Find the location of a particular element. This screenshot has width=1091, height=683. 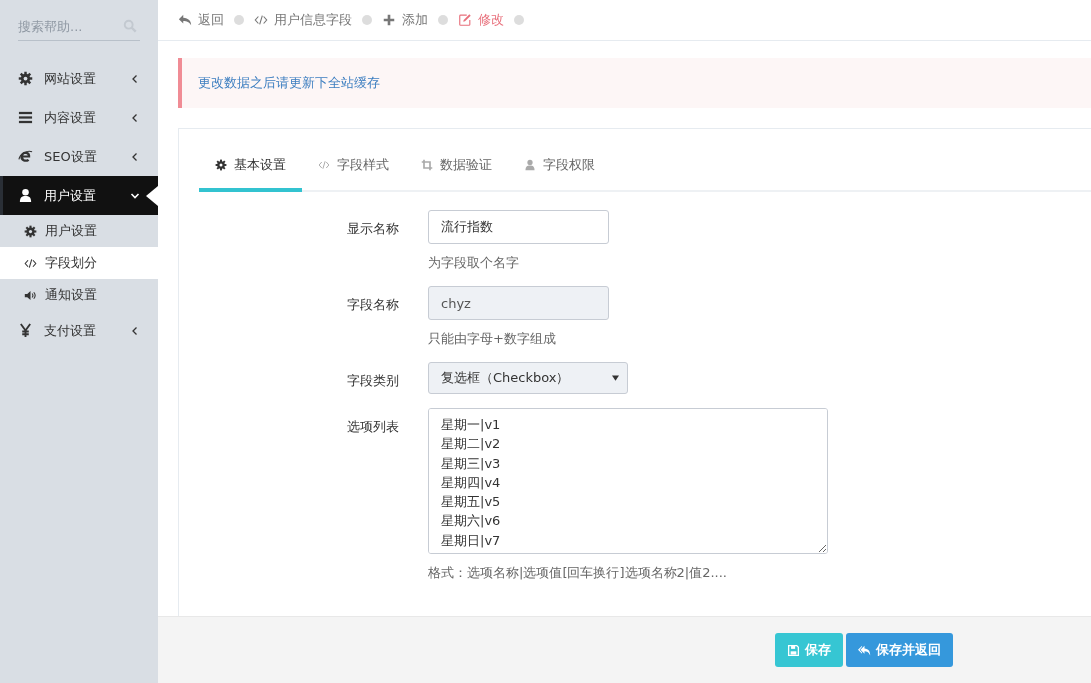

crop-icon is located at coordinates (427, 165).